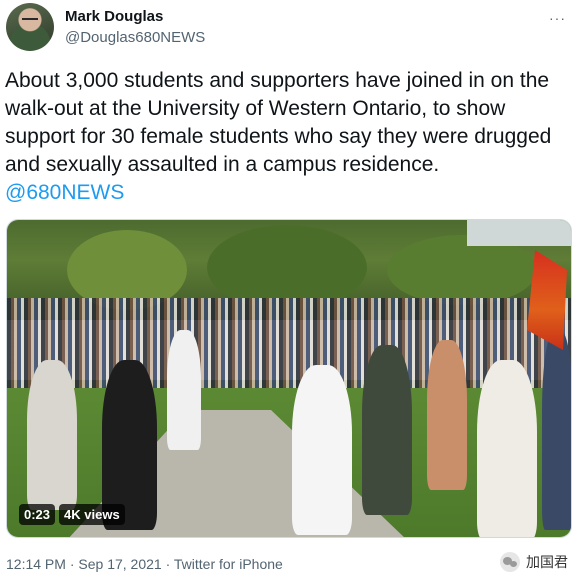  I want to click on more-horizontal-icon: ···, so click(557, 18).